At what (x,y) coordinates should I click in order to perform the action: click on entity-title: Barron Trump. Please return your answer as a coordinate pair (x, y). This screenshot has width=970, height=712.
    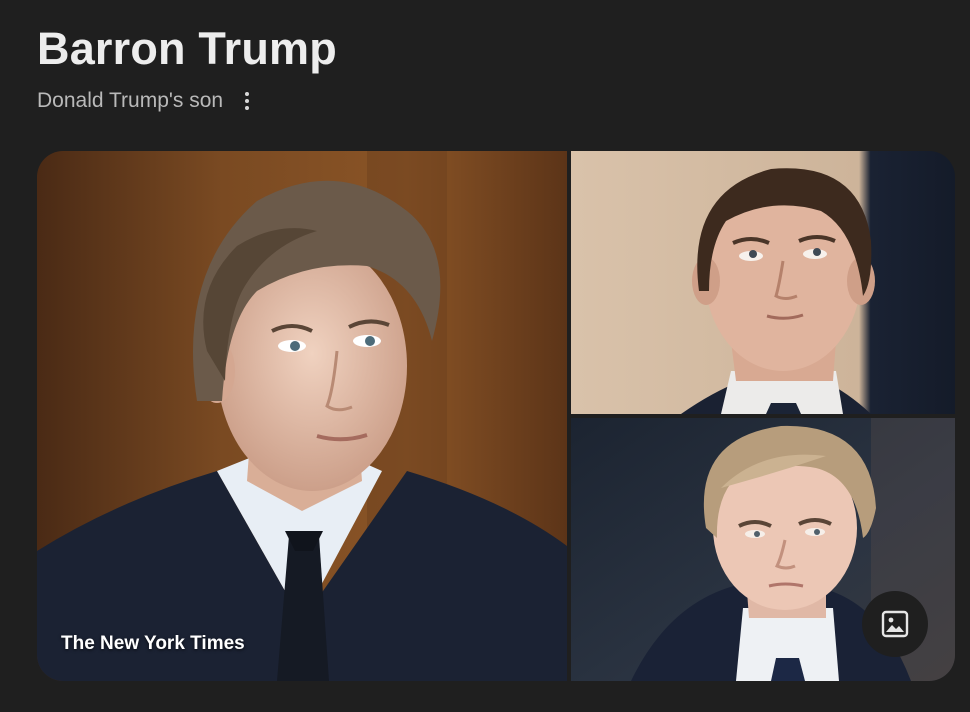
    Looking at the image, I should click on (187, 48).